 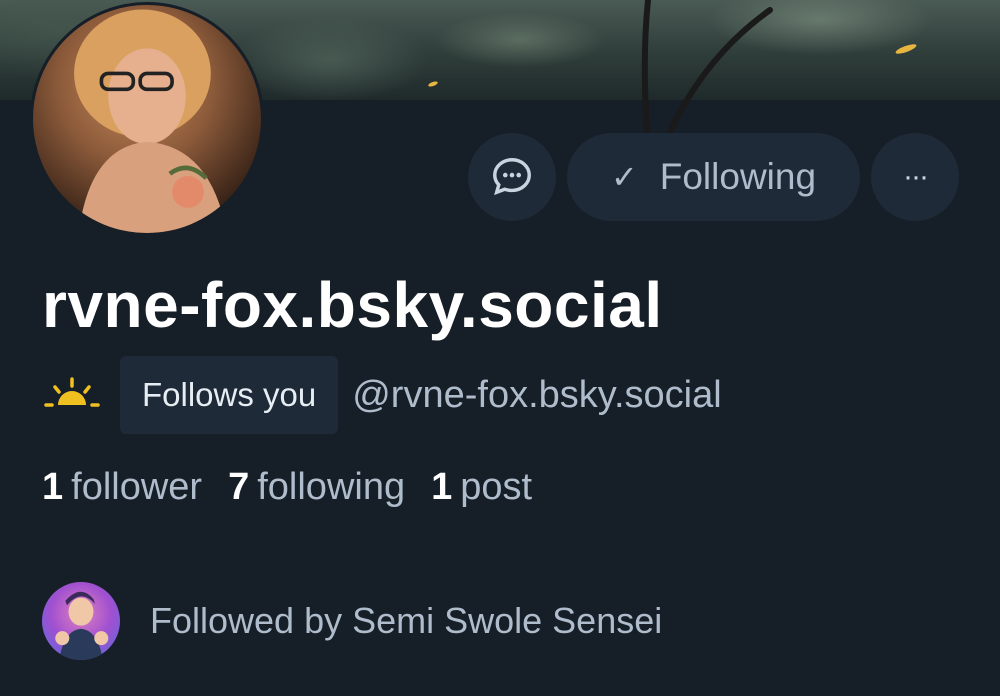 I want to click on follower-avatar, so click(x=81, y=621).